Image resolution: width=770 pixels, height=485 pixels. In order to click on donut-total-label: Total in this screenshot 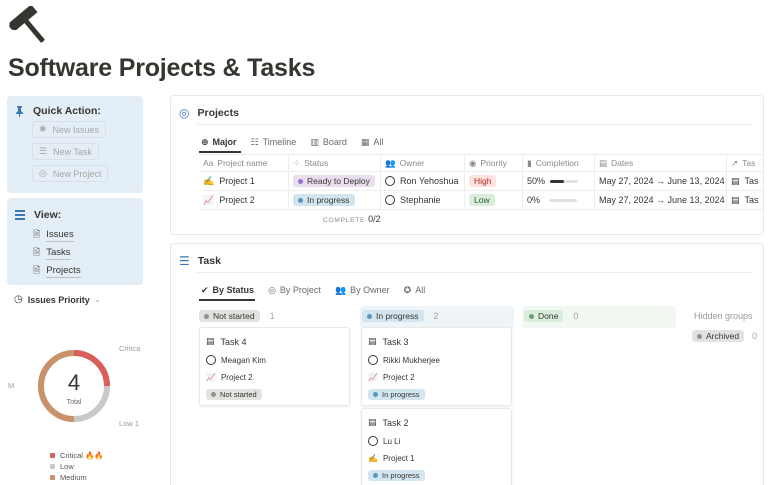, I will do `click(74, 402)`.